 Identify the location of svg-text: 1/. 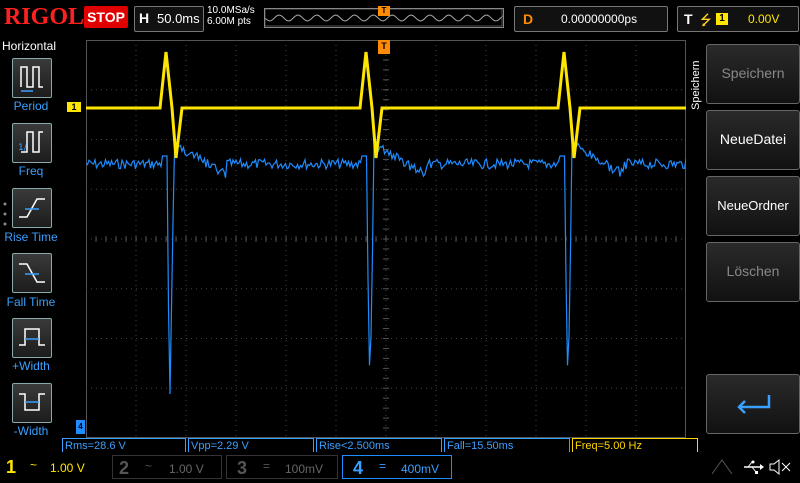
(23, 148).